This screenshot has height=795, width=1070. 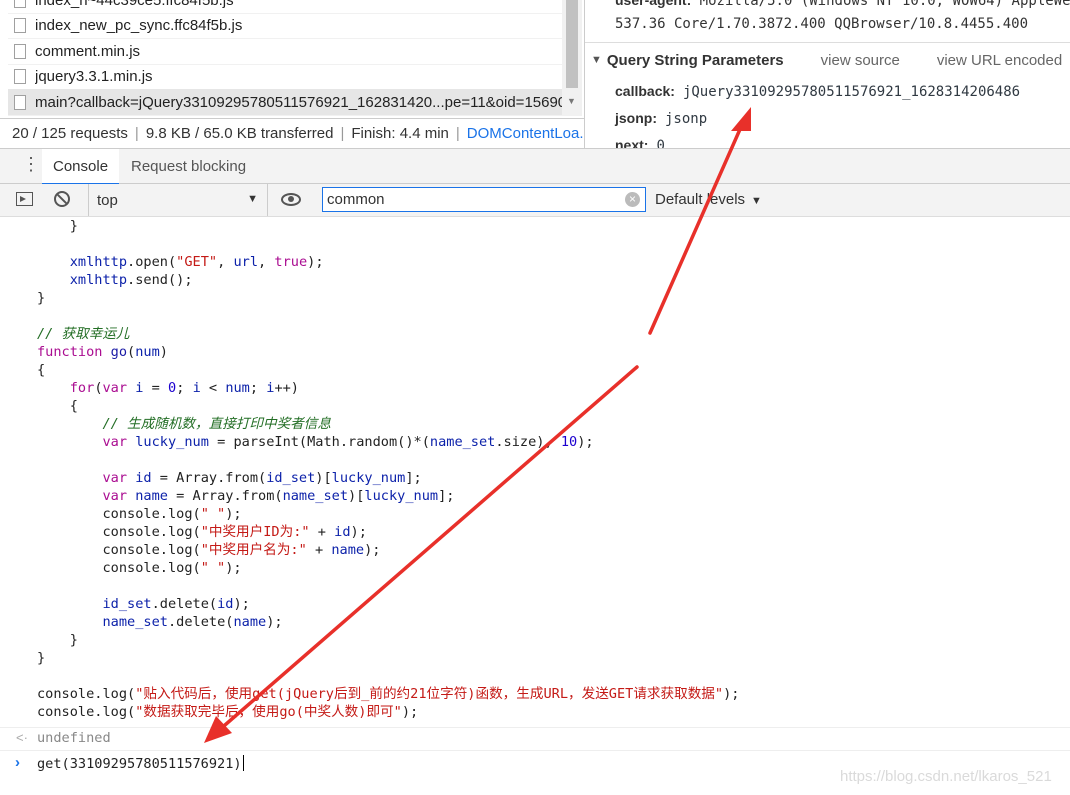 I want to click on live-expression-eye-icon, so click(x=291, y=199).